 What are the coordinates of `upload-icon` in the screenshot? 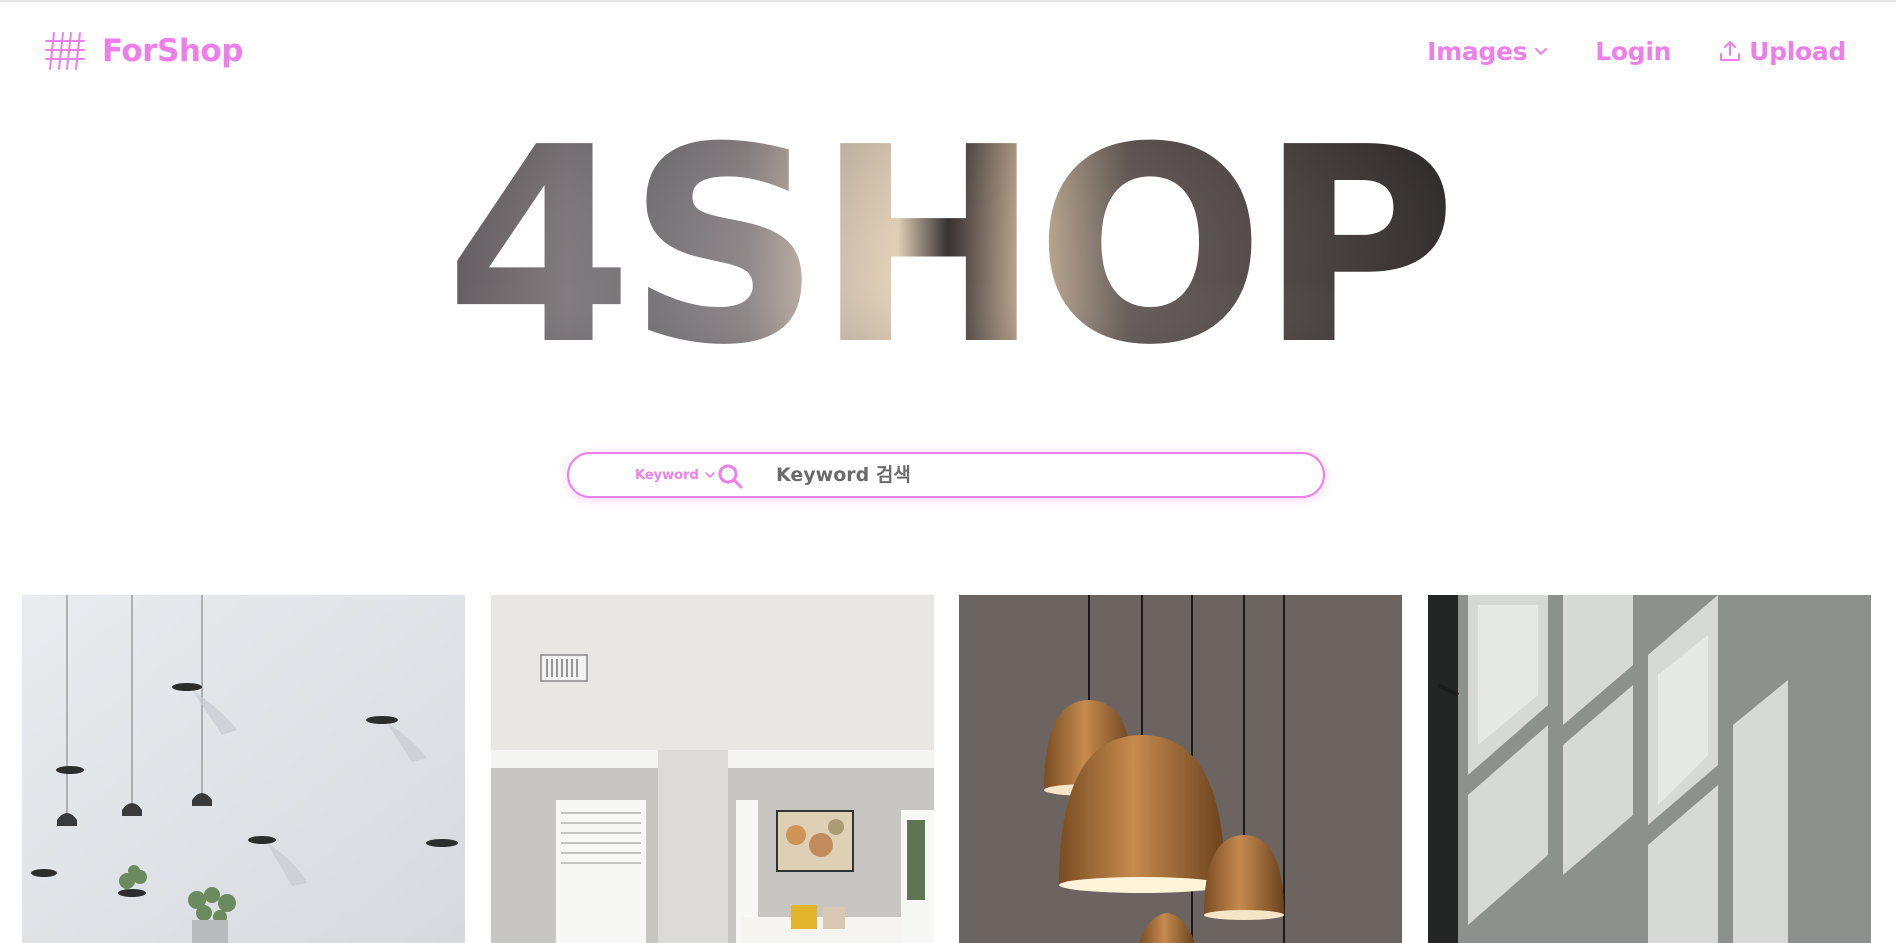 It's located at (1730, 51).